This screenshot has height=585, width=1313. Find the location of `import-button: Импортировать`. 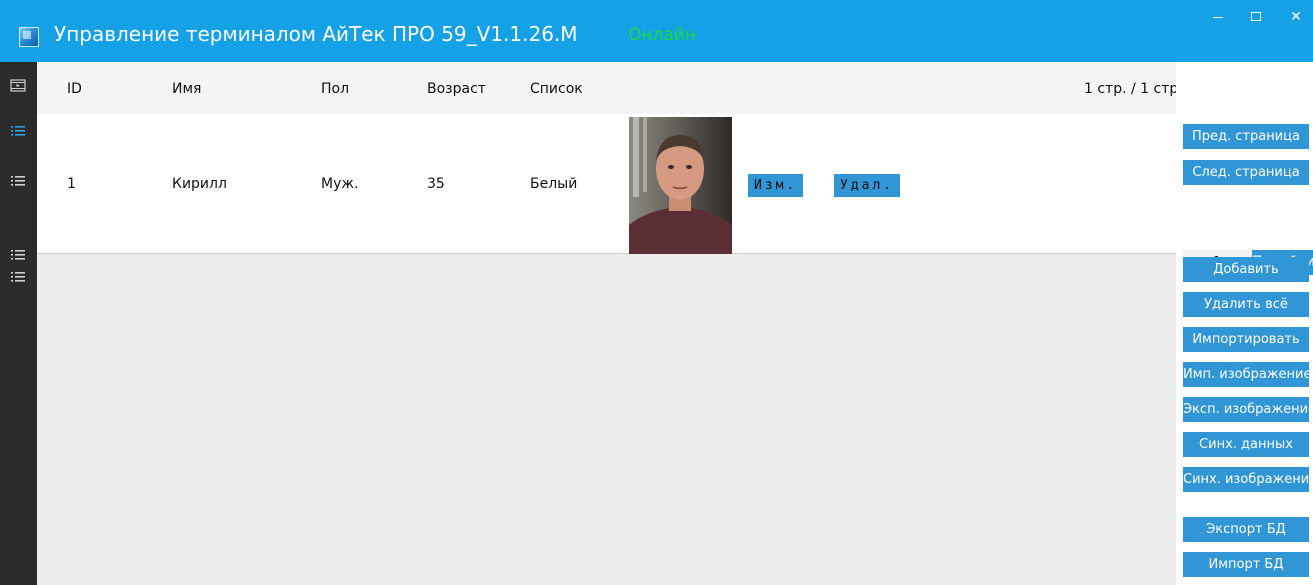

import-button: Импортировать is located at coordinates (1246, 339).